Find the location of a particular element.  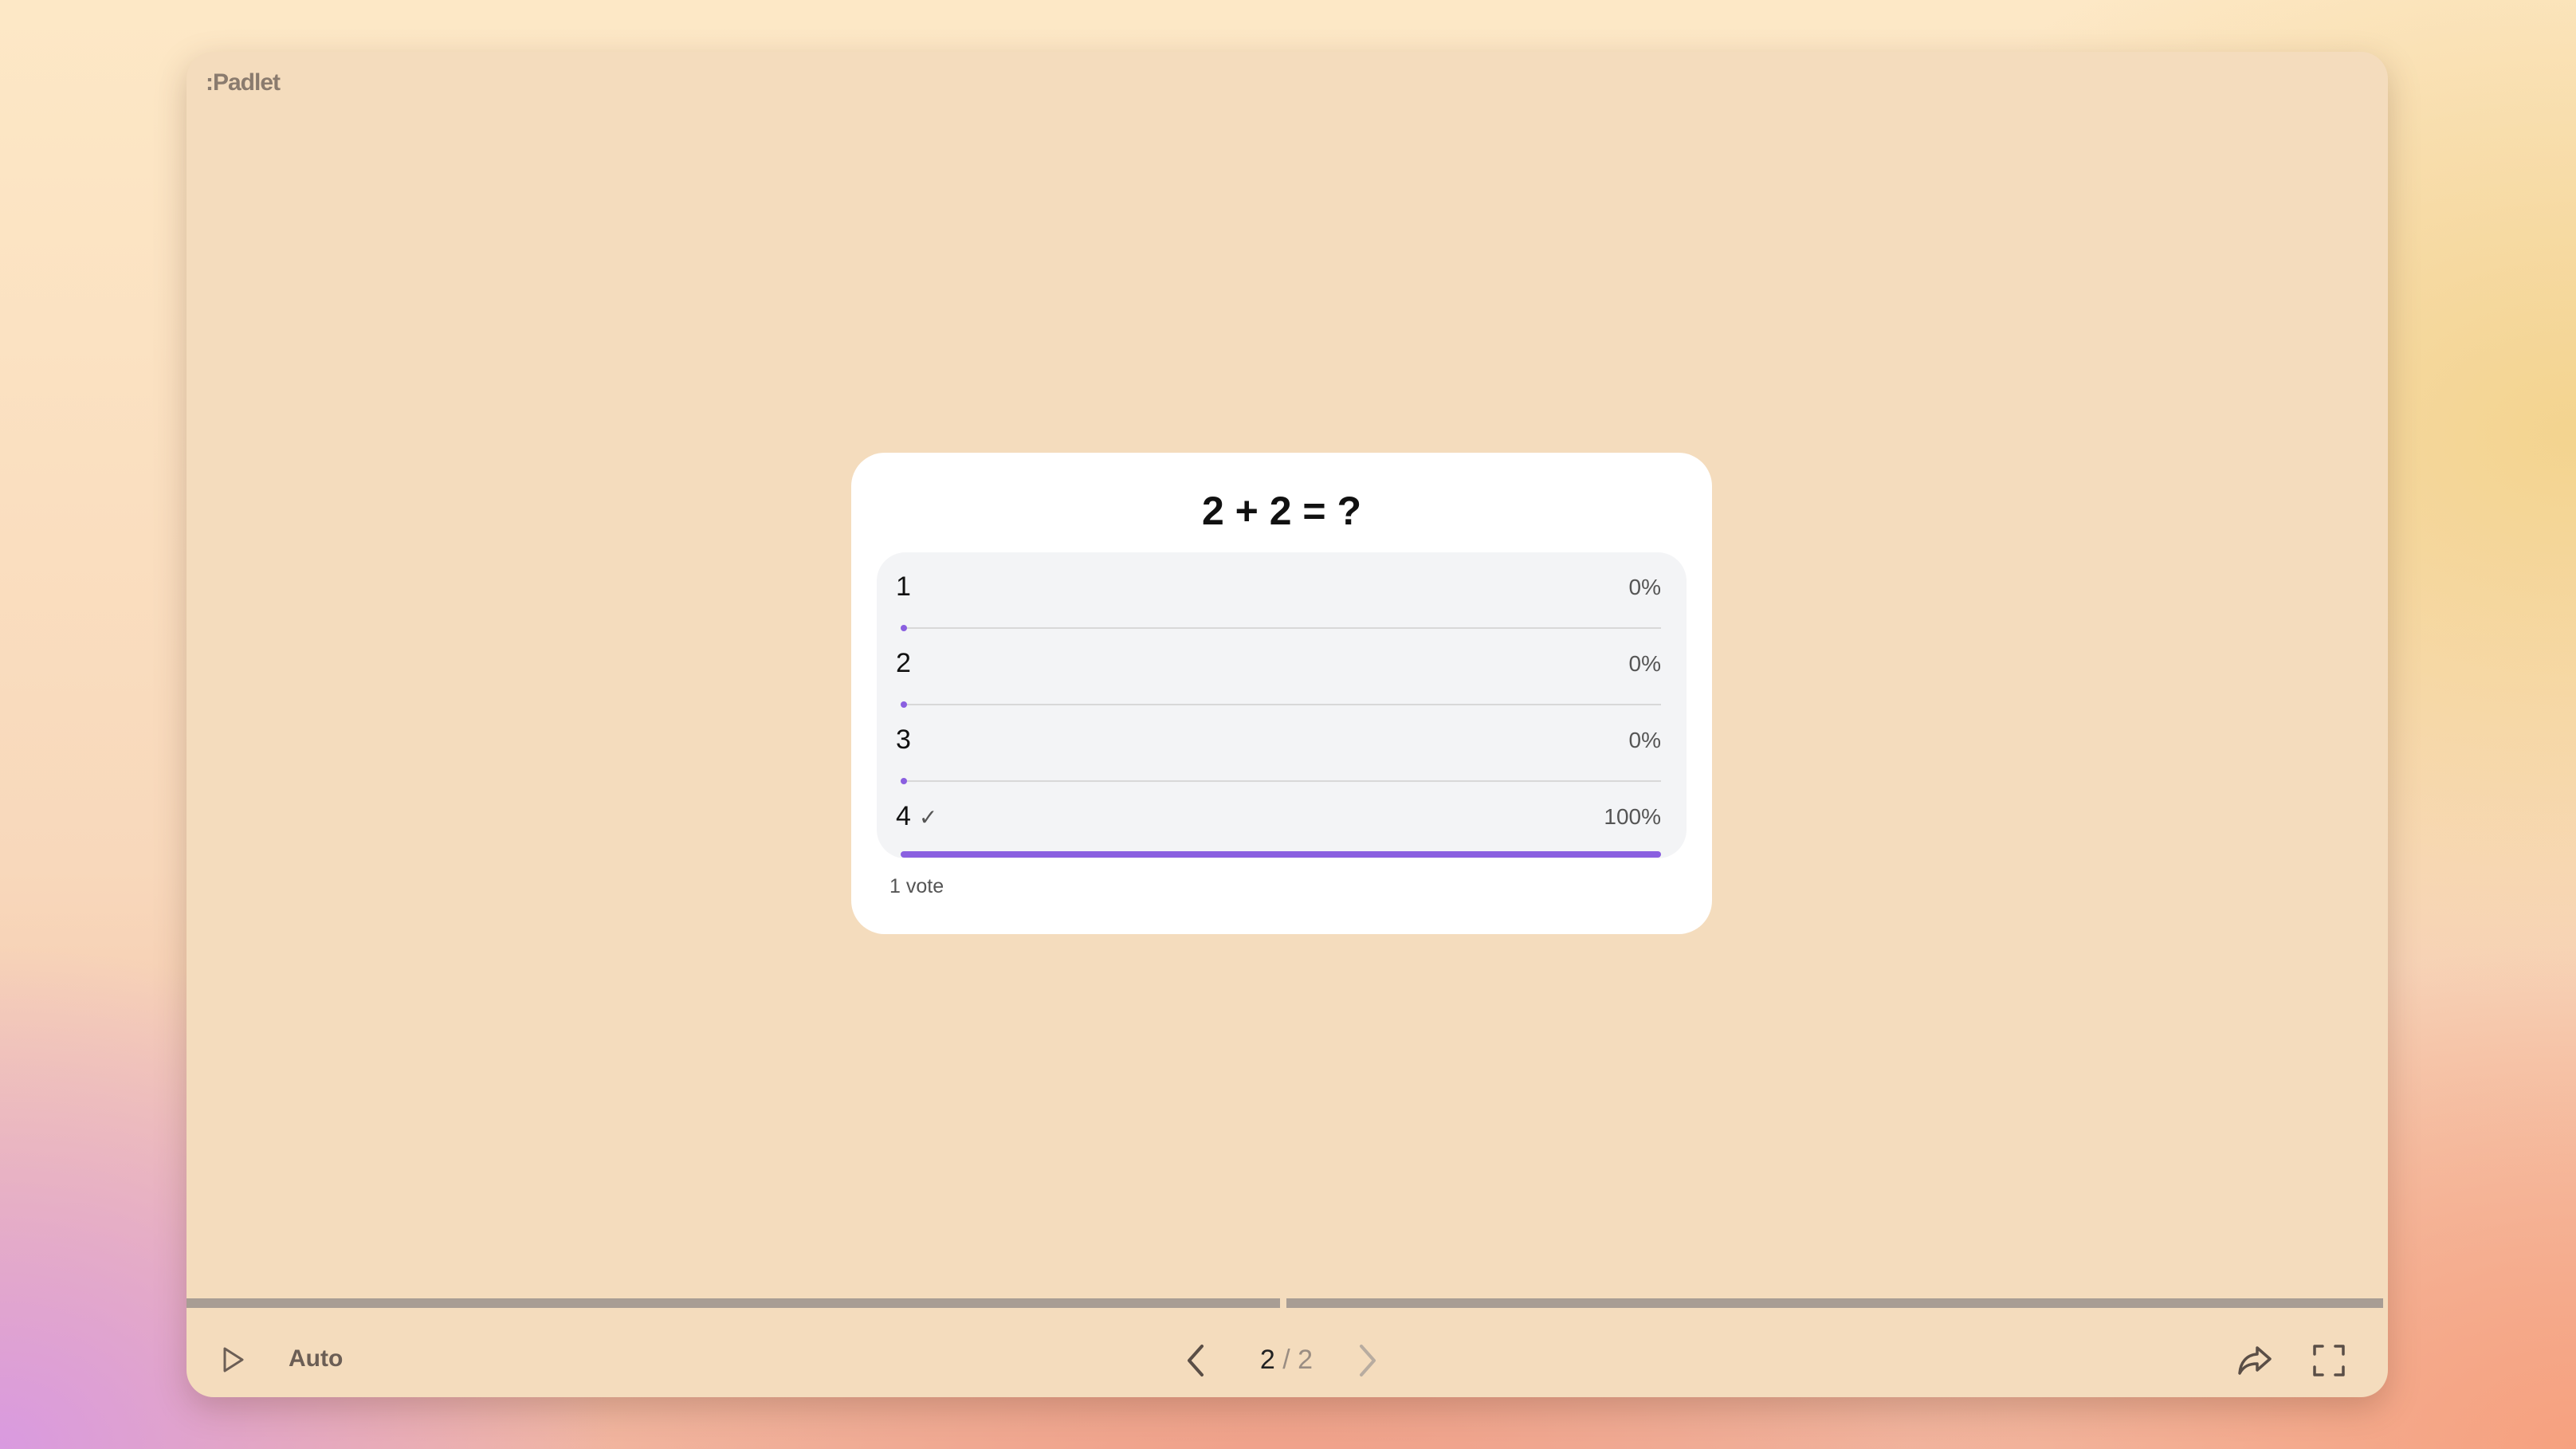

poll-option-label-text: 4 is located at coordinates (904, 816).